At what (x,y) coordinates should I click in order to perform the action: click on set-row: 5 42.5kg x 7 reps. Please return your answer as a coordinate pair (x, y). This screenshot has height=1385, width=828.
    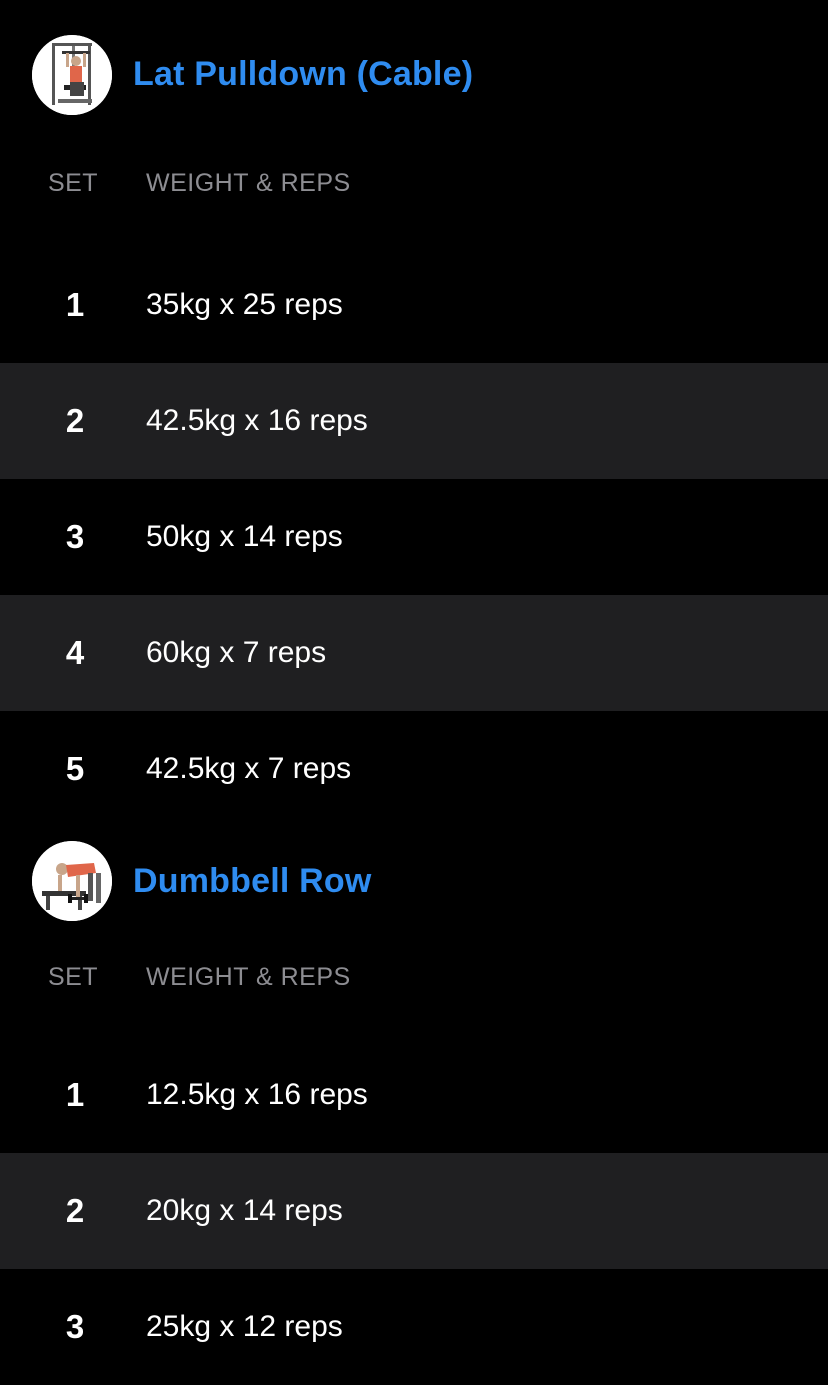
    Looking at the image, I should click on (414, 769).